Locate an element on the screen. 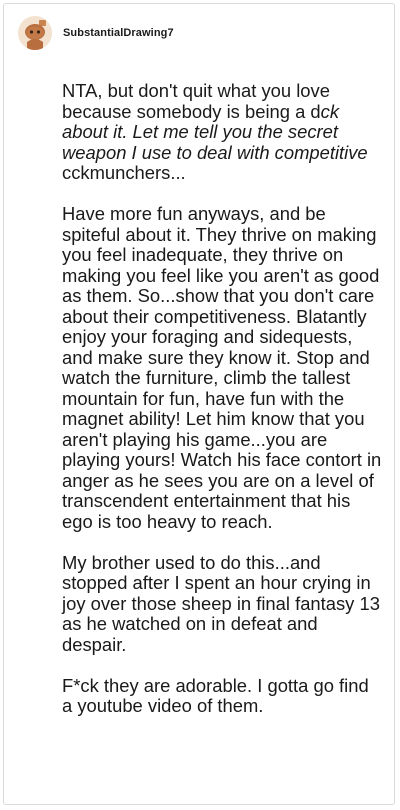 The image size is (400, 810). username: SubstantialDrawing7 is located at coordinates (118, 33).